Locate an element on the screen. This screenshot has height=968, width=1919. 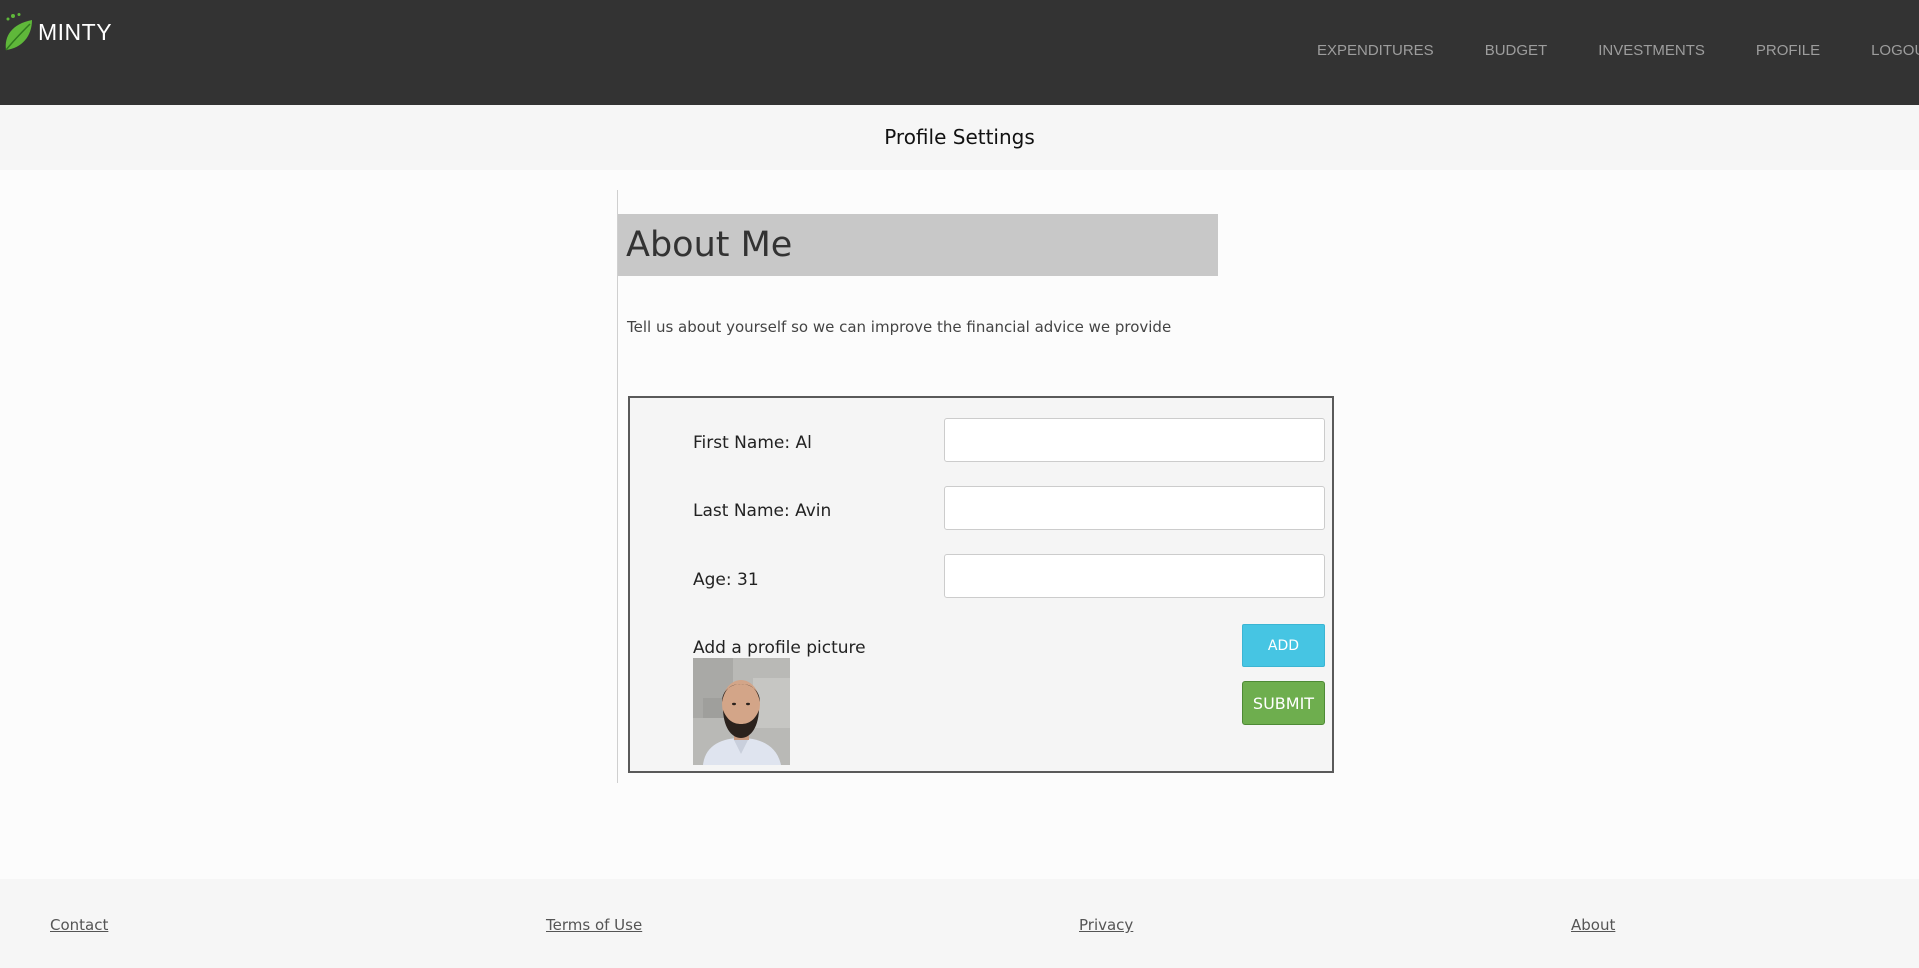
footer-link-about: About is located at coordinates (1593, 925).